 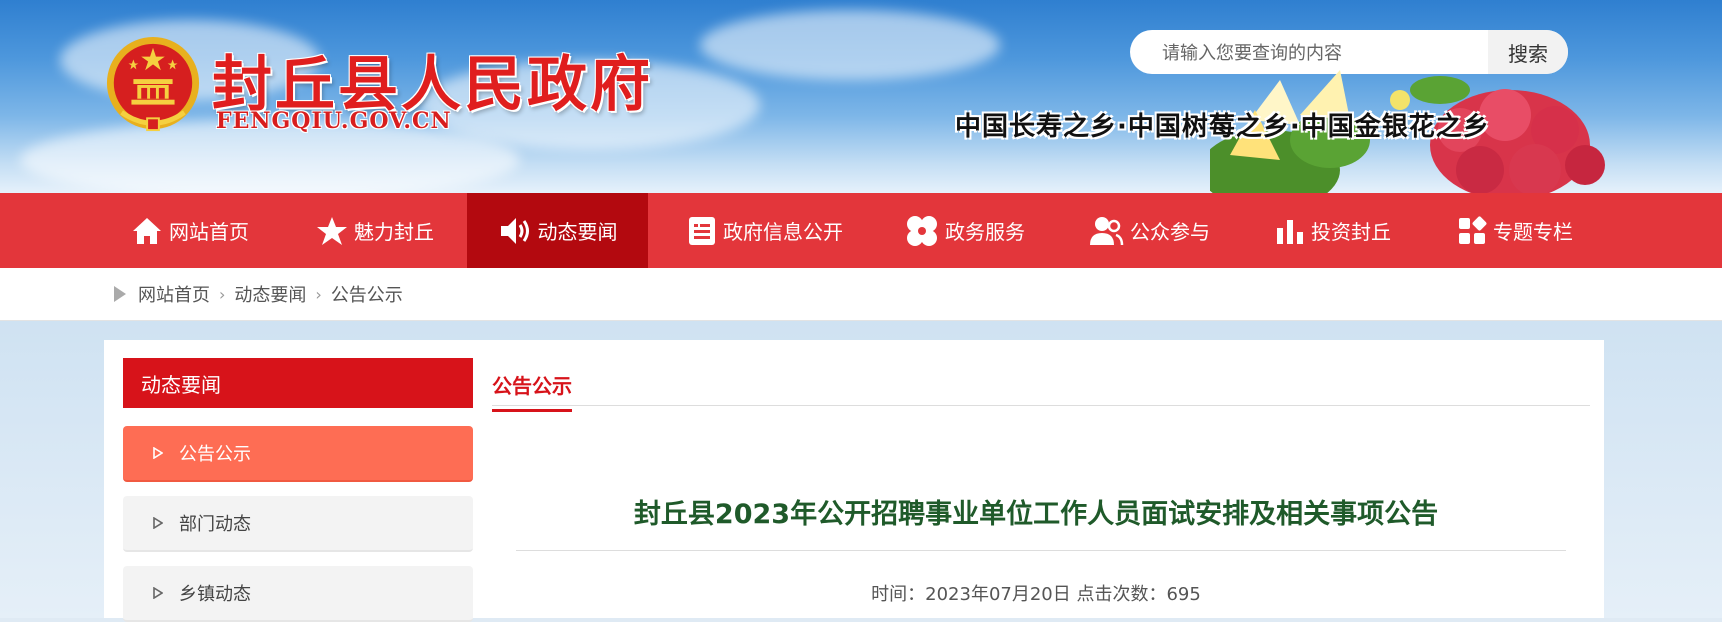 I want to click on article-title: 封丘县2023年公开招聘事业单位工作人员面试安排及相关事项公告, so click(x=1036, y=514).